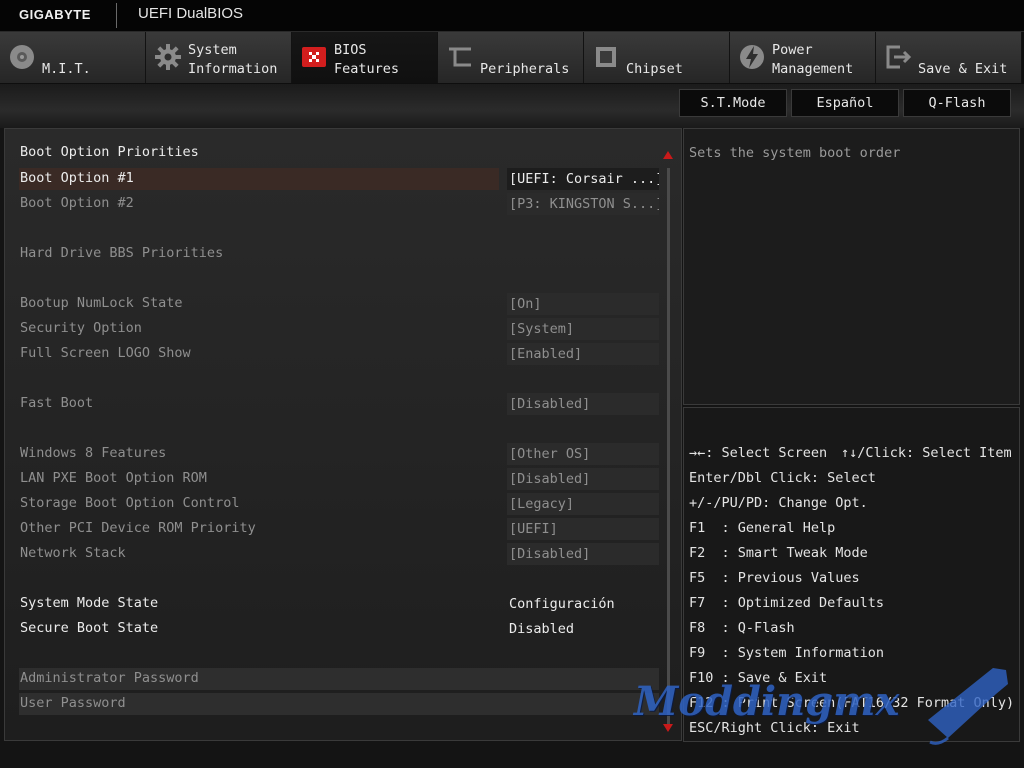  Describe the element at coordinates (968, 706) in the screenshot. I see `bottle-watermark-icon` at that location.